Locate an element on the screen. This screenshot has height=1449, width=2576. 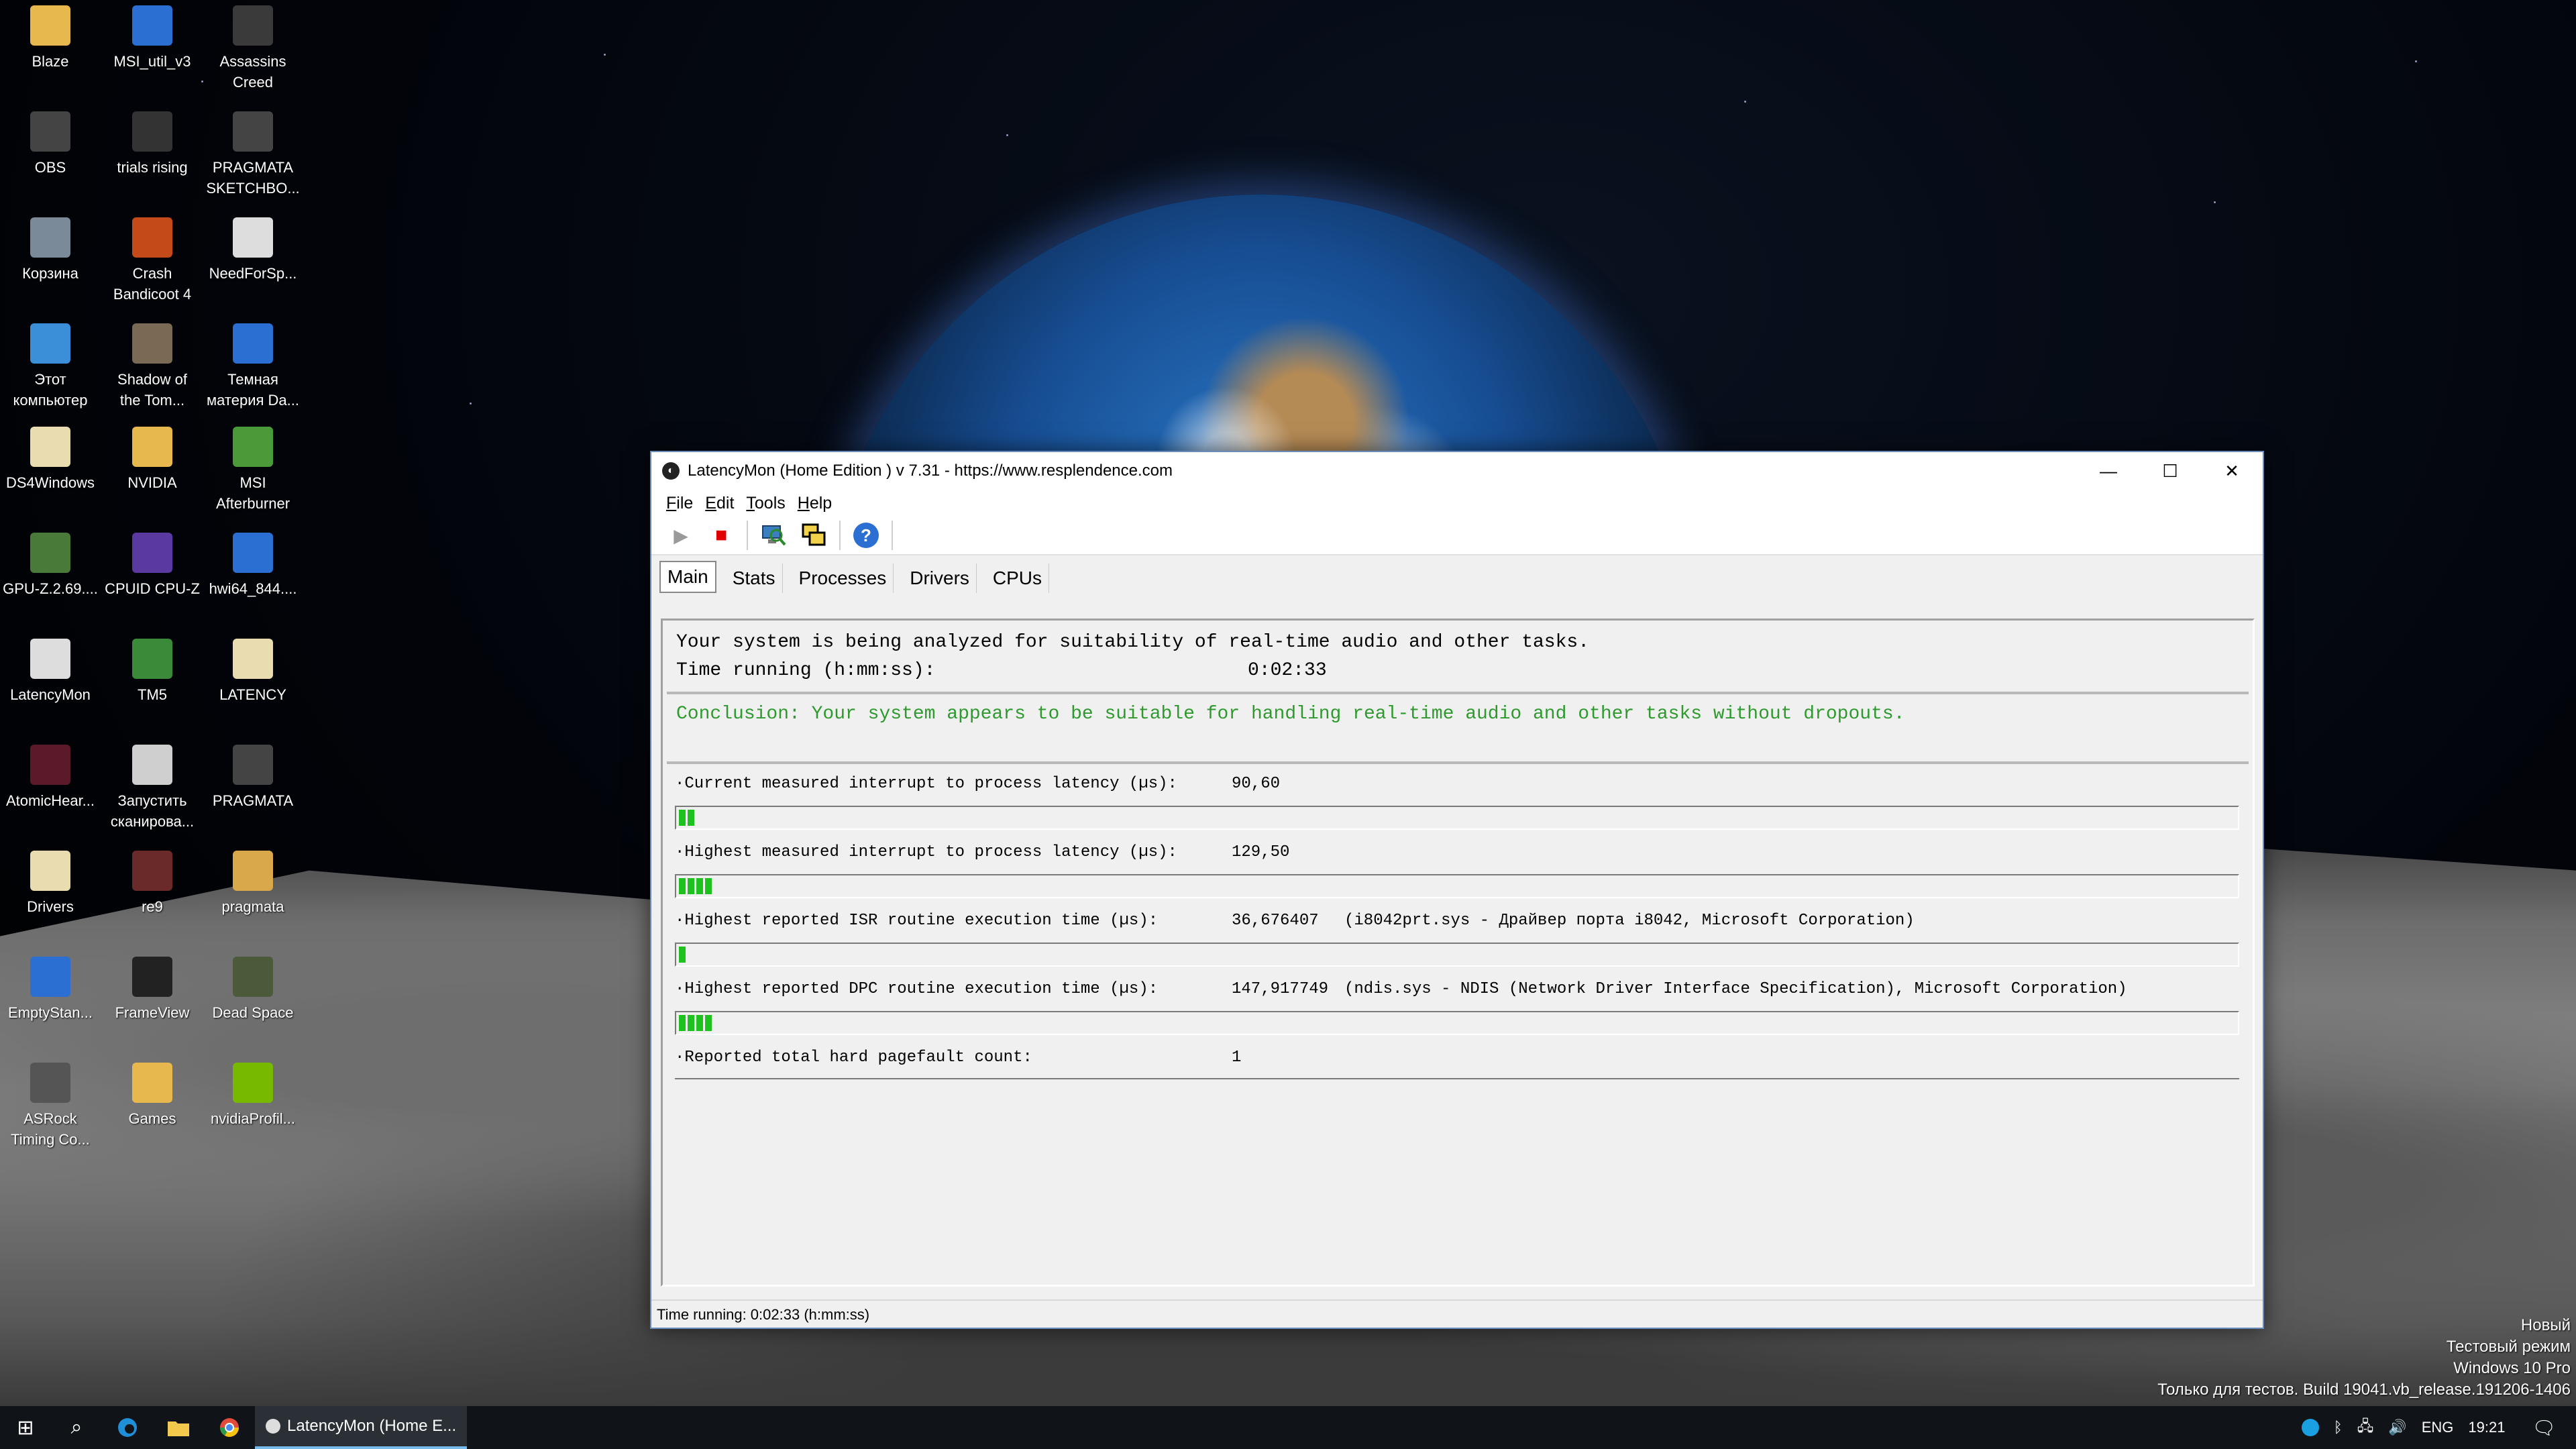
desktop-icon: Games is located at coordinates (152, 1096).